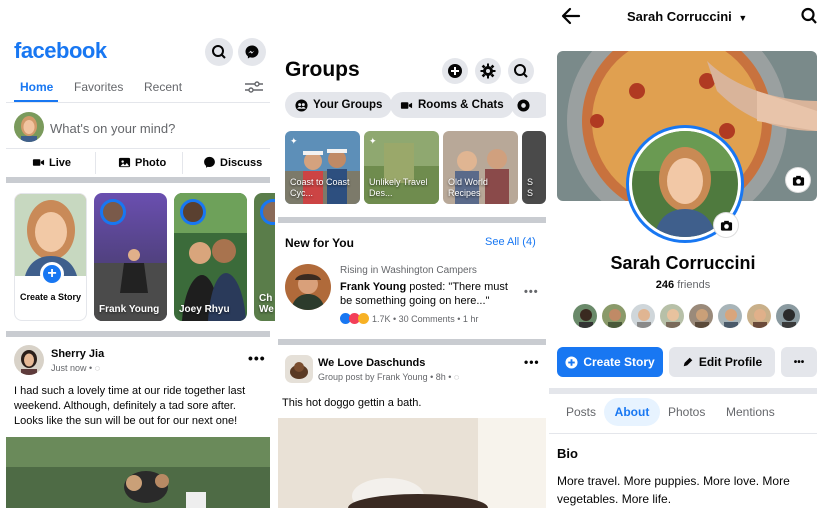  What do you see at coordinates (531, 292) in the screenshot?
I see `notification-menu-button: •••` at bounding box center [531, 292].